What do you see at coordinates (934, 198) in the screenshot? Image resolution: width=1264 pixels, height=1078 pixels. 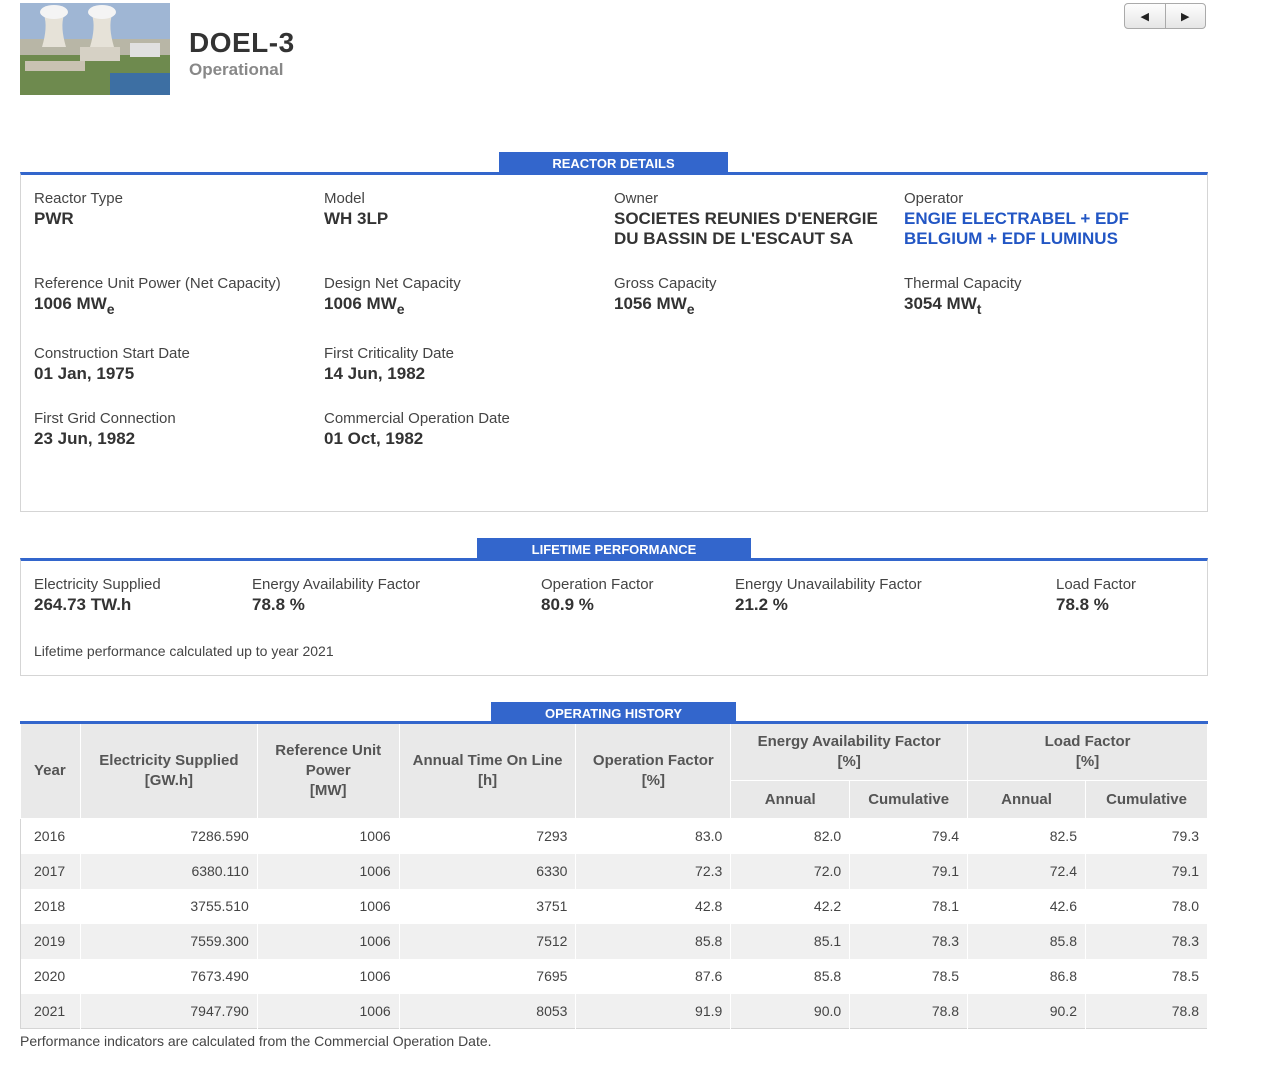 I see `field-label: Operator` at bounding box center [934, 198].